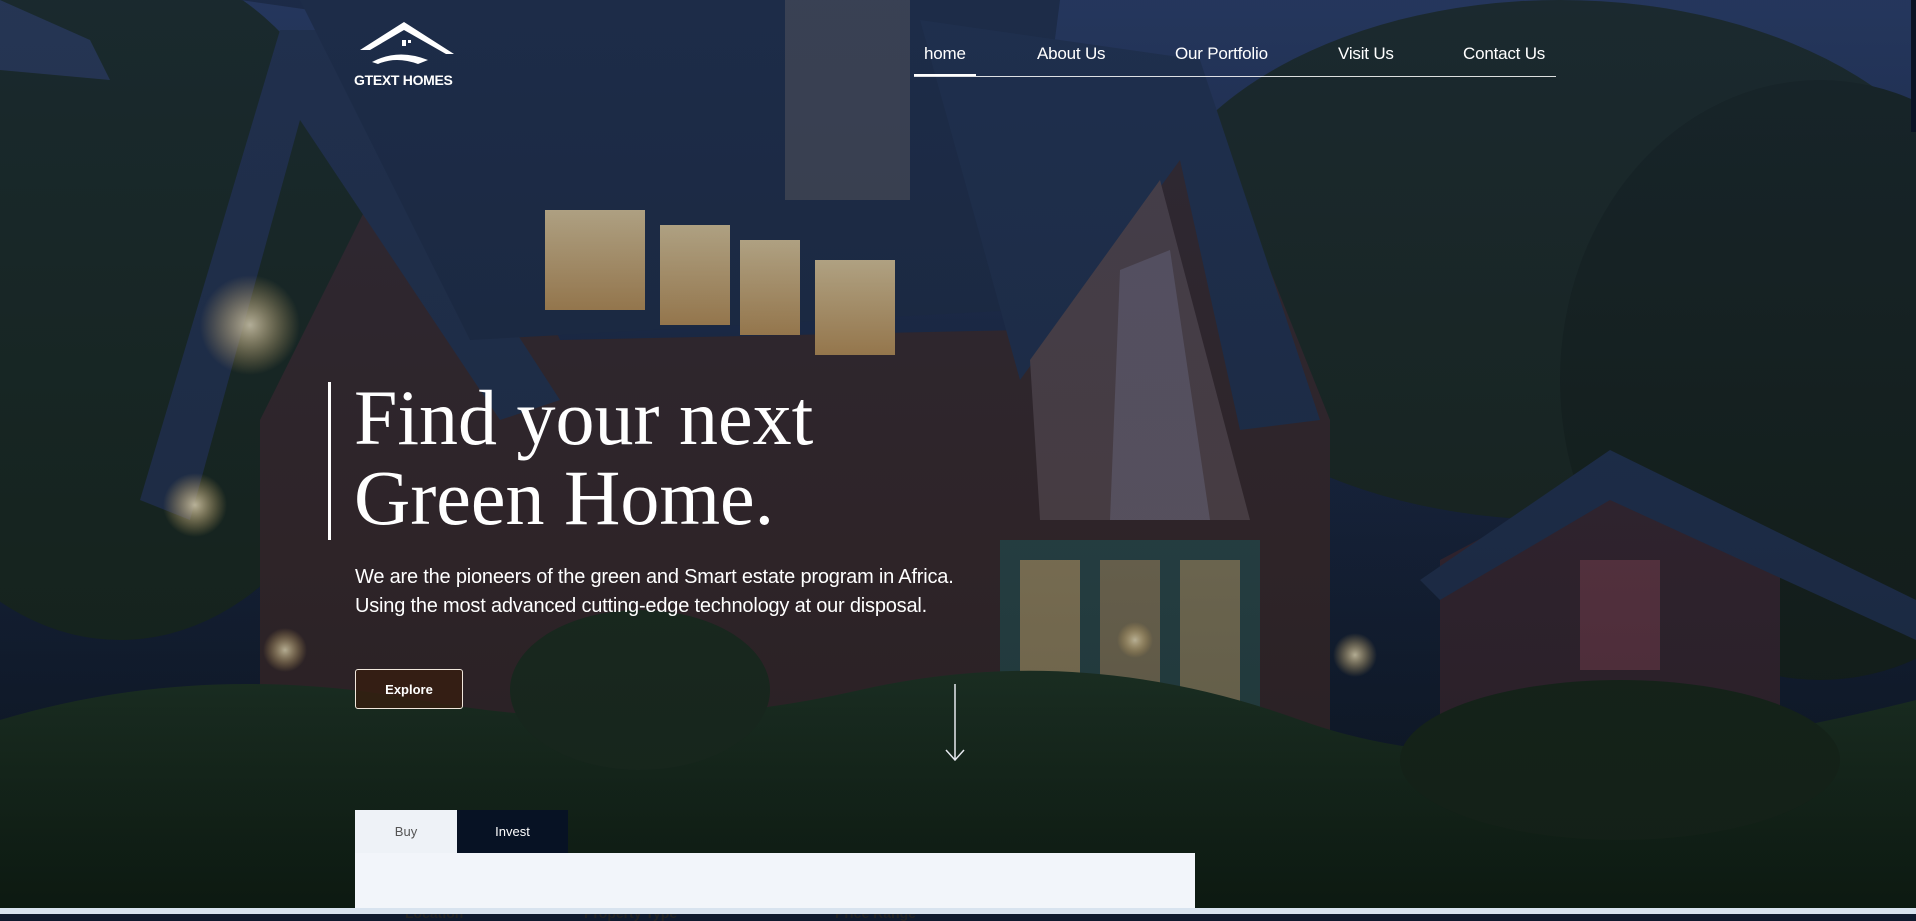 This screenshot has height=921, width=1916. I want to click on page-scrollbar, so click(1913, 66).